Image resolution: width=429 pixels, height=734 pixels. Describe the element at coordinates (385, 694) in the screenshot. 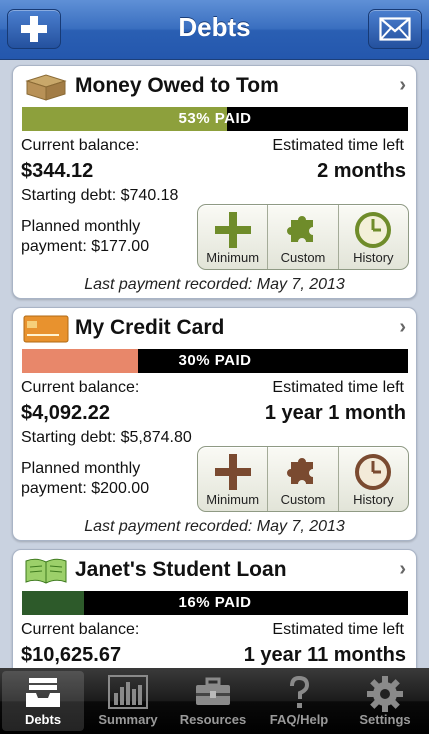

I see `gear-icon` at that location.